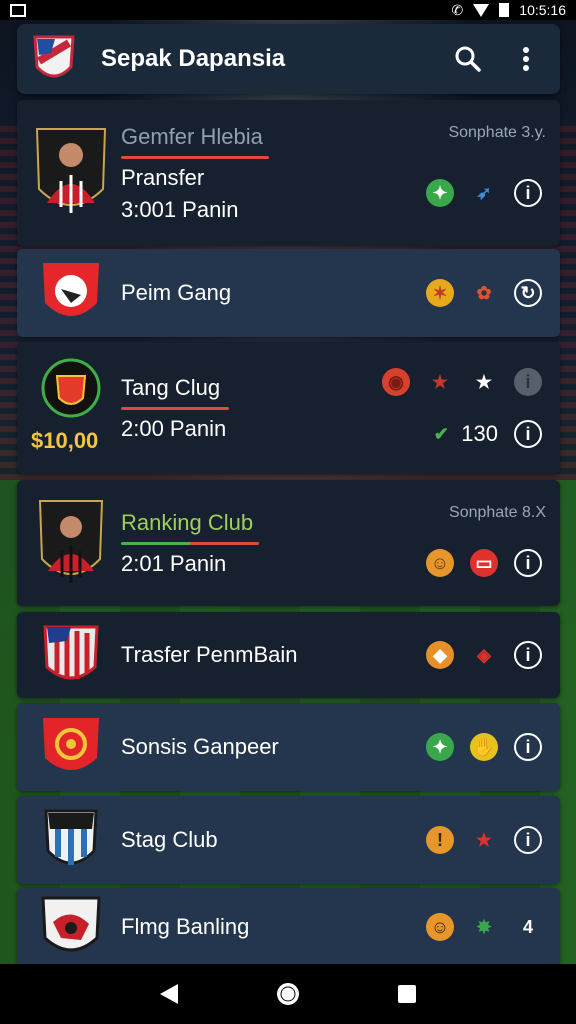  I want to click on item-name: Stag Club, so click(169, 839).